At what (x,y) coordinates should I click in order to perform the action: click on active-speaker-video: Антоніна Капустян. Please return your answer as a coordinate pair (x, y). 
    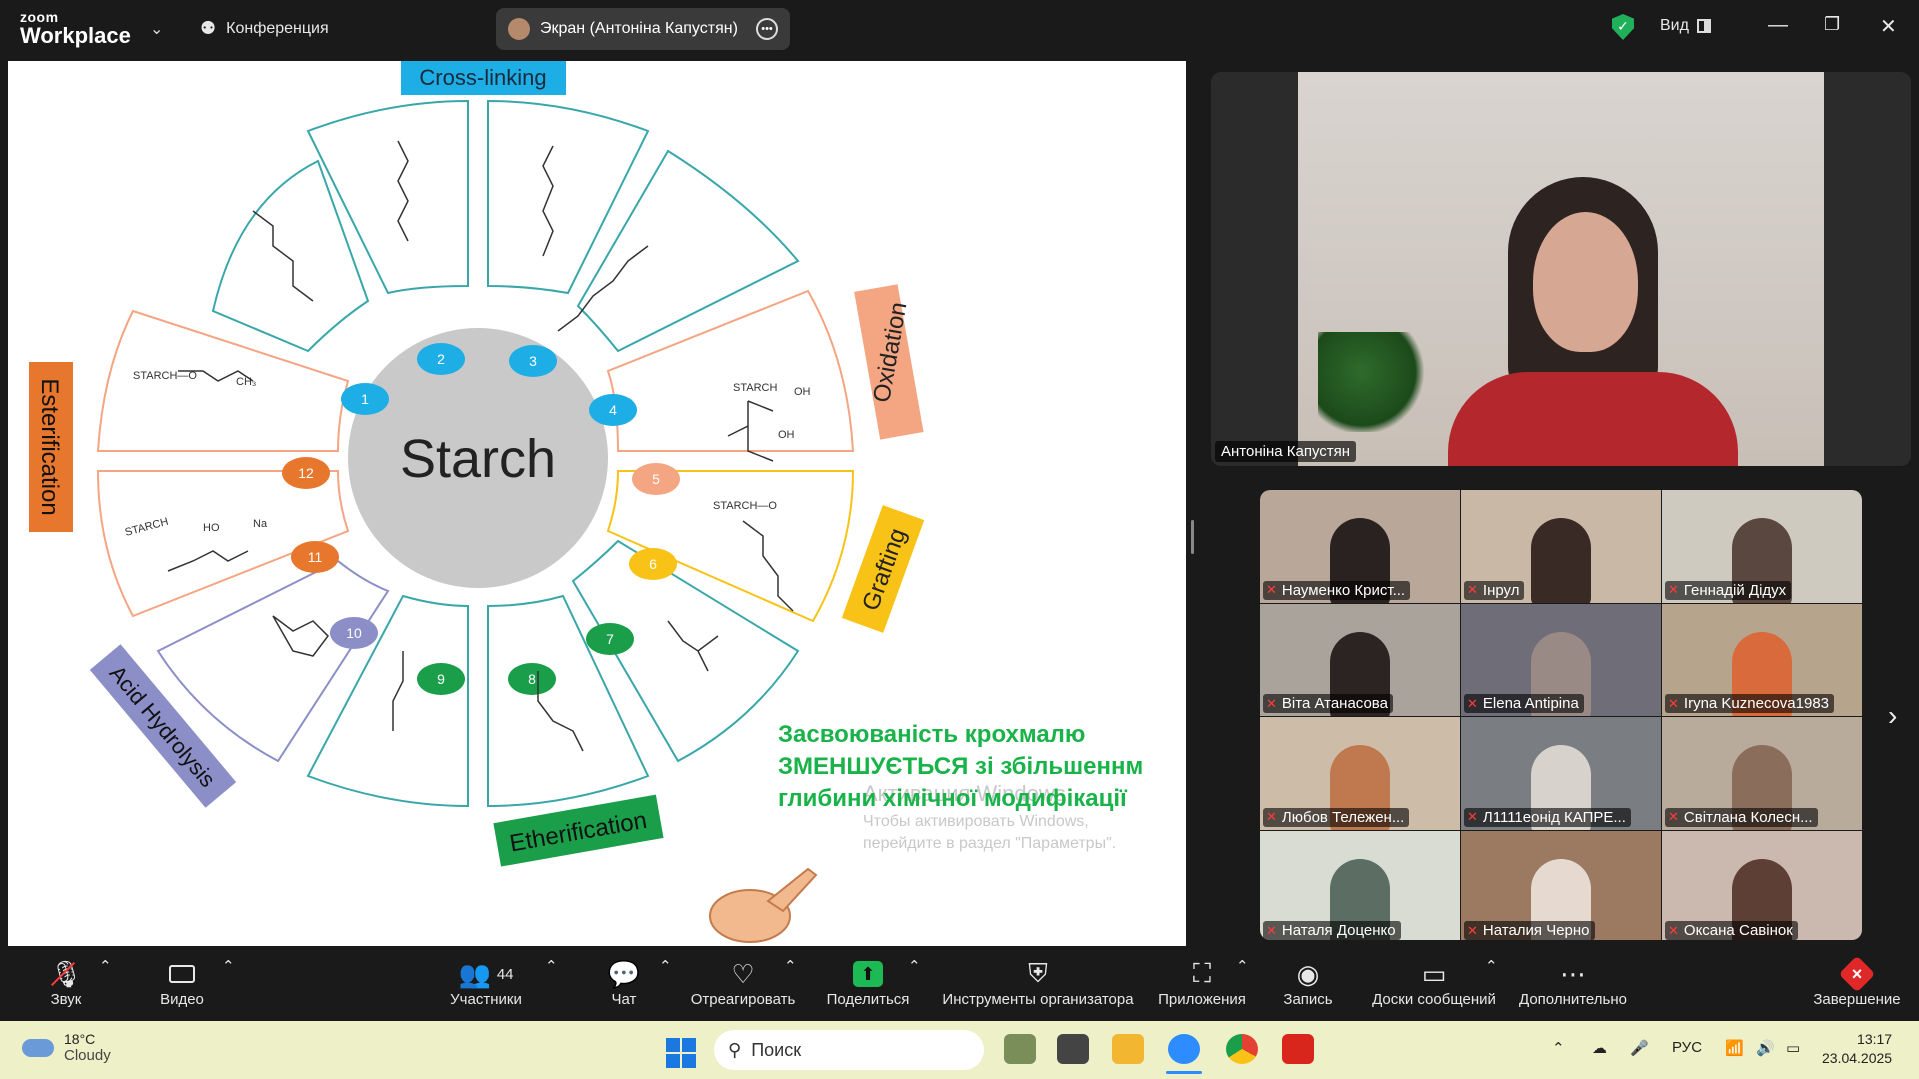
    Looking at the image, I should click on (1561, 269).